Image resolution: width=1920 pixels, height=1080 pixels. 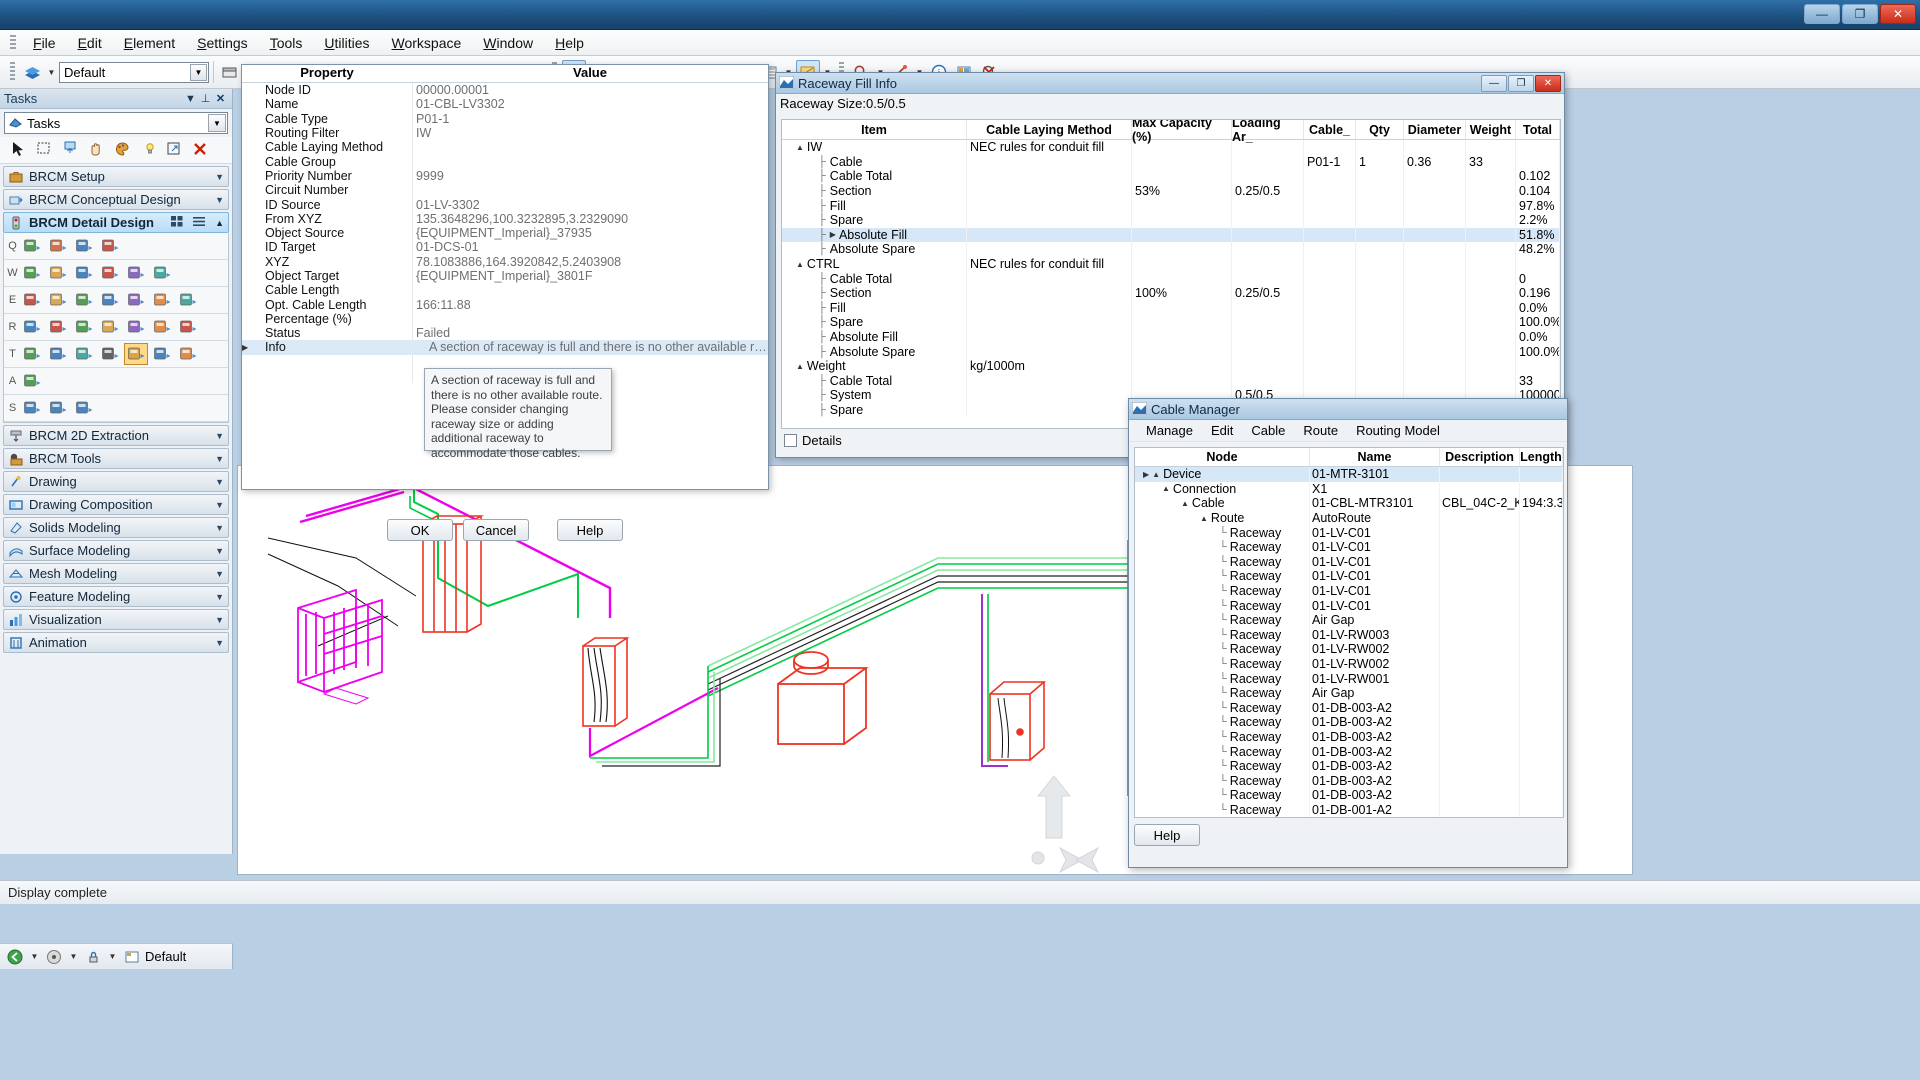 What do you see at coordinates (93, 957) in the screenshot?
I see `locks-icon` at bounding box center [93, 957].